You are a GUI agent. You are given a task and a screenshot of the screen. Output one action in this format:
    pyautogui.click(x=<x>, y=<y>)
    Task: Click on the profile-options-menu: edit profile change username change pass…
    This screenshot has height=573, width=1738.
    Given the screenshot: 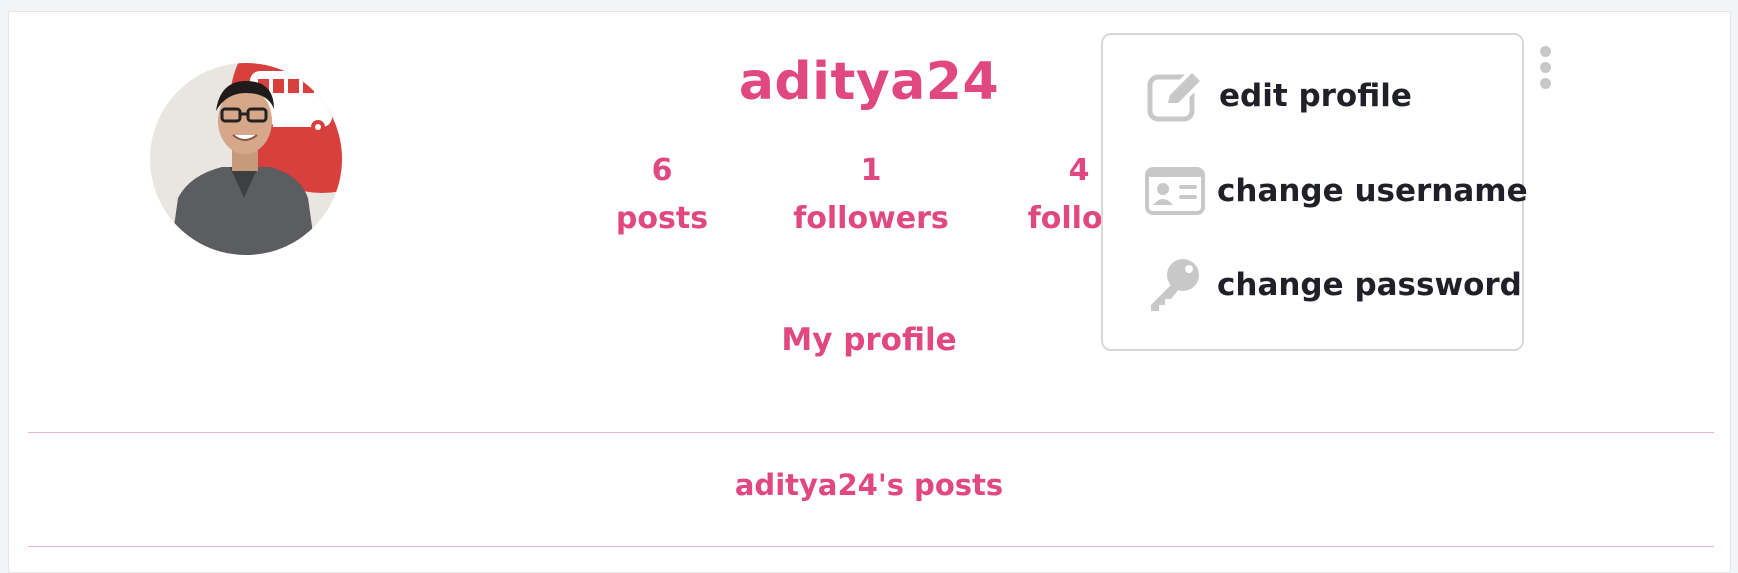 What is the action you would take?
    pyautogui.click(x=1314, y=192)
    